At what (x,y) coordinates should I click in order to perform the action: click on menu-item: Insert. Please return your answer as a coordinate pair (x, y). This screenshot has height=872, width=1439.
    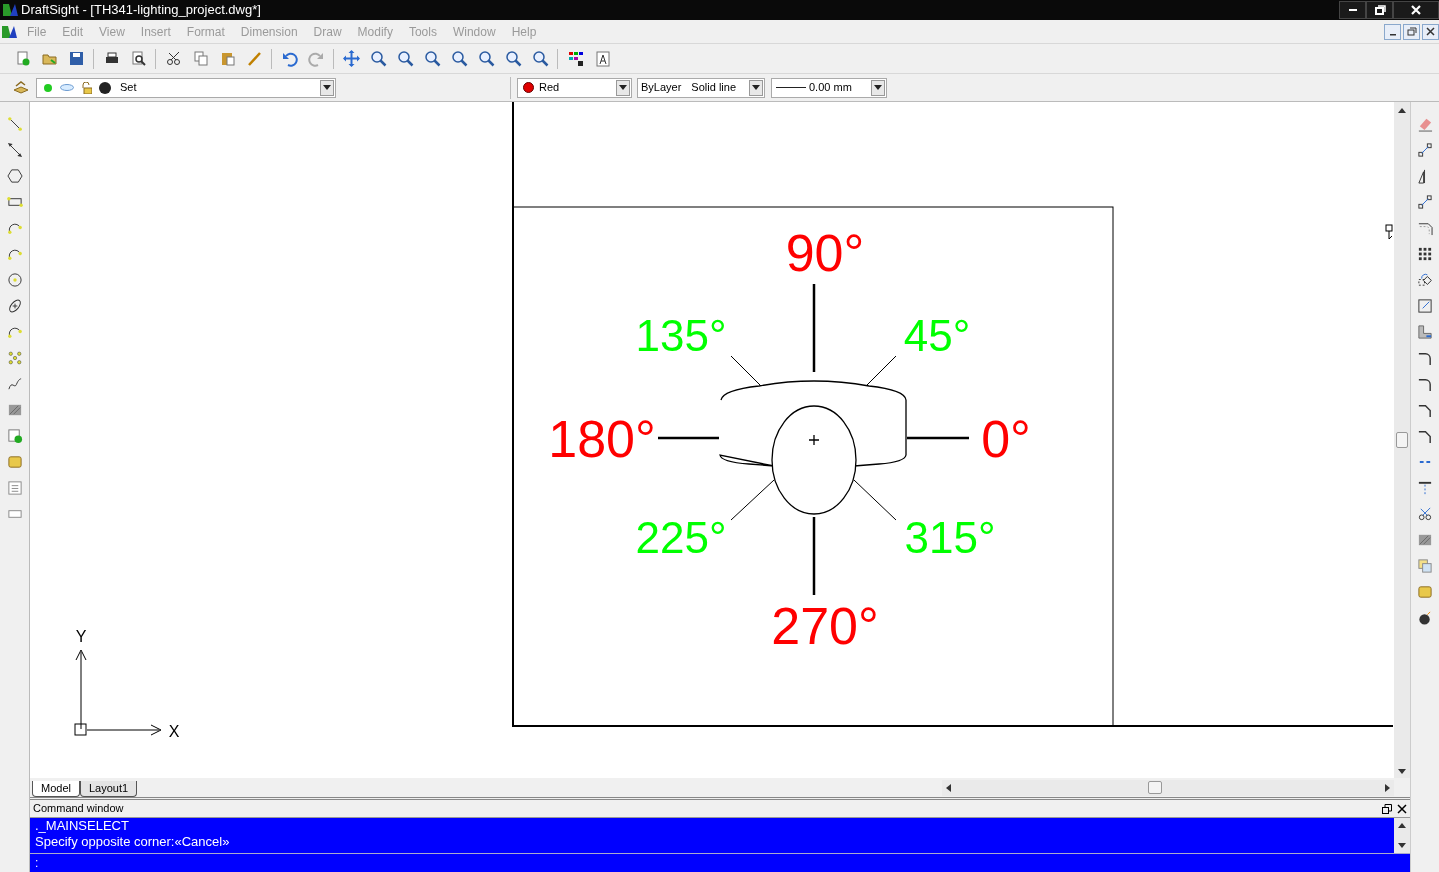
    Looking at the image, I should click on (155, 31).